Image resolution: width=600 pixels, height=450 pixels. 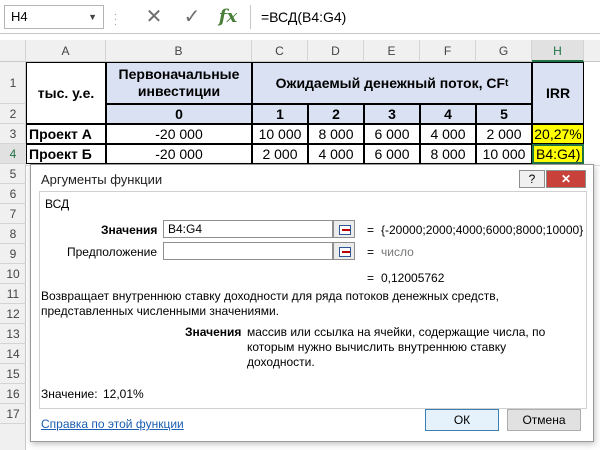 What do you see at coordinates (179, 51) in the screenshot?
I see `column-header-b: B` at bounding box center [179, 51].